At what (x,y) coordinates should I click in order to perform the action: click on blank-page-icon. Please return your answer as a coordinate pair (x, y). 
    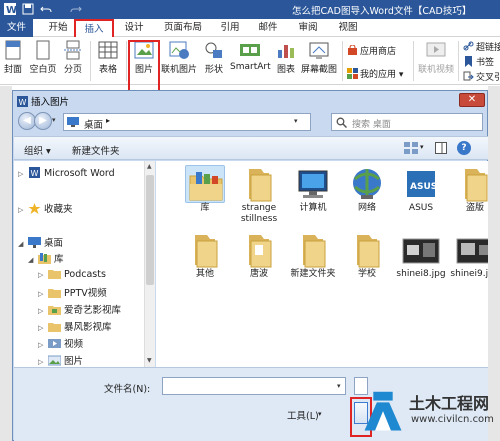
    Looking at the image, I should click on (43, 50).